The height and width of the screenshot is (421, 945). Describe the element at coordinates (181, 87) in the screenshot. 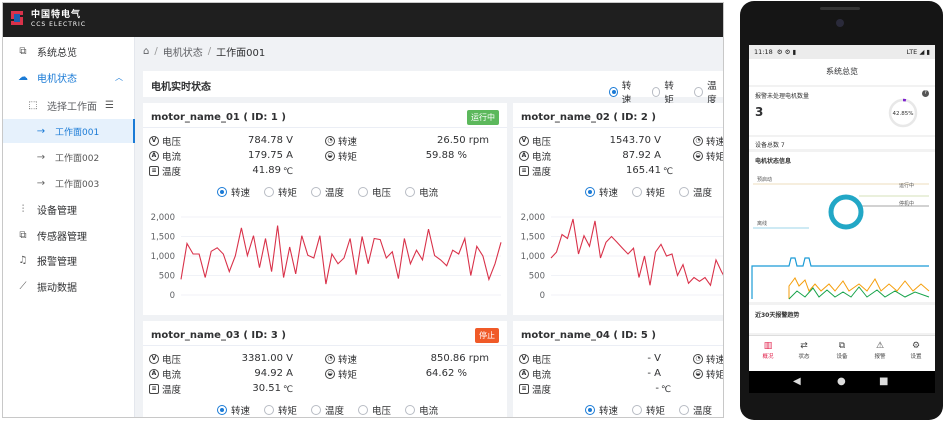

I see `page-title: 电机实时状态` at that location.